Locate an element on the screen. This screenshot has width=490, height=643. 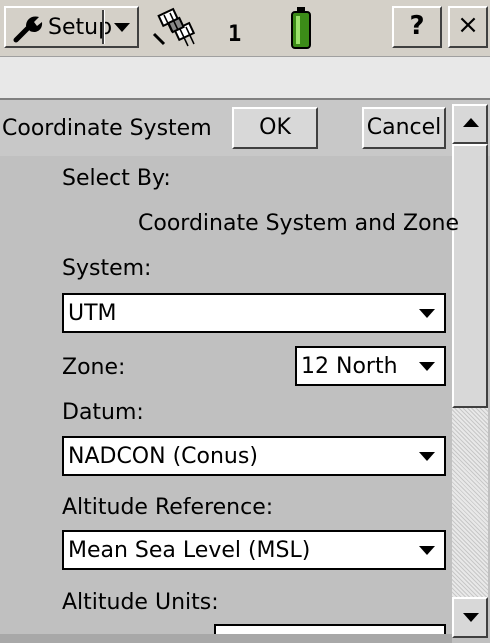
datum-dropdown: NADCON (Conus) is located at coordinates (254, 456).